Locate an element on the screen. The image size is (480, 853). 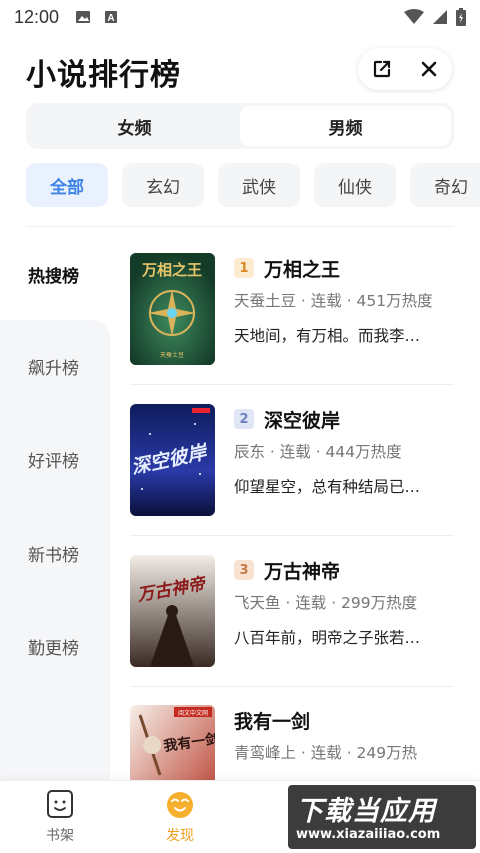
book-title: 深空彼岸 is located at coordinates (302, 419).